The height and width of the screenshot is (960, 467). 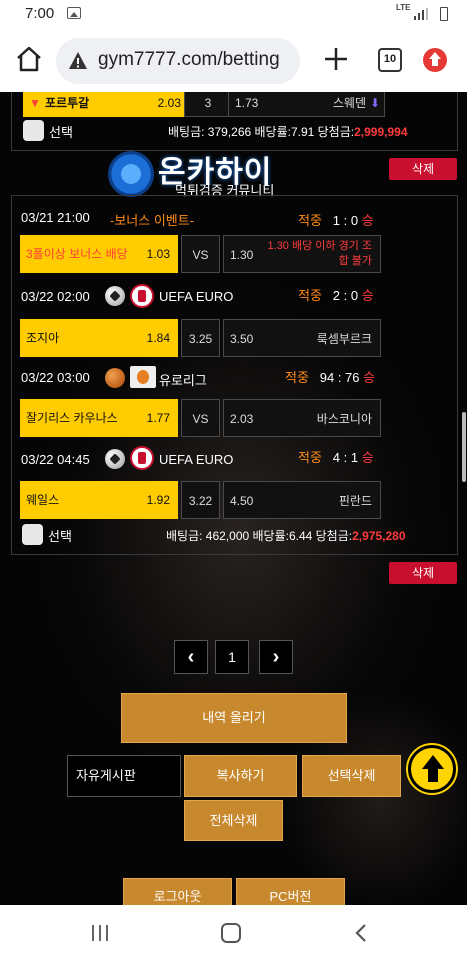 I want to click on home-team-name: 웨일스, so click(x=43, y=500).